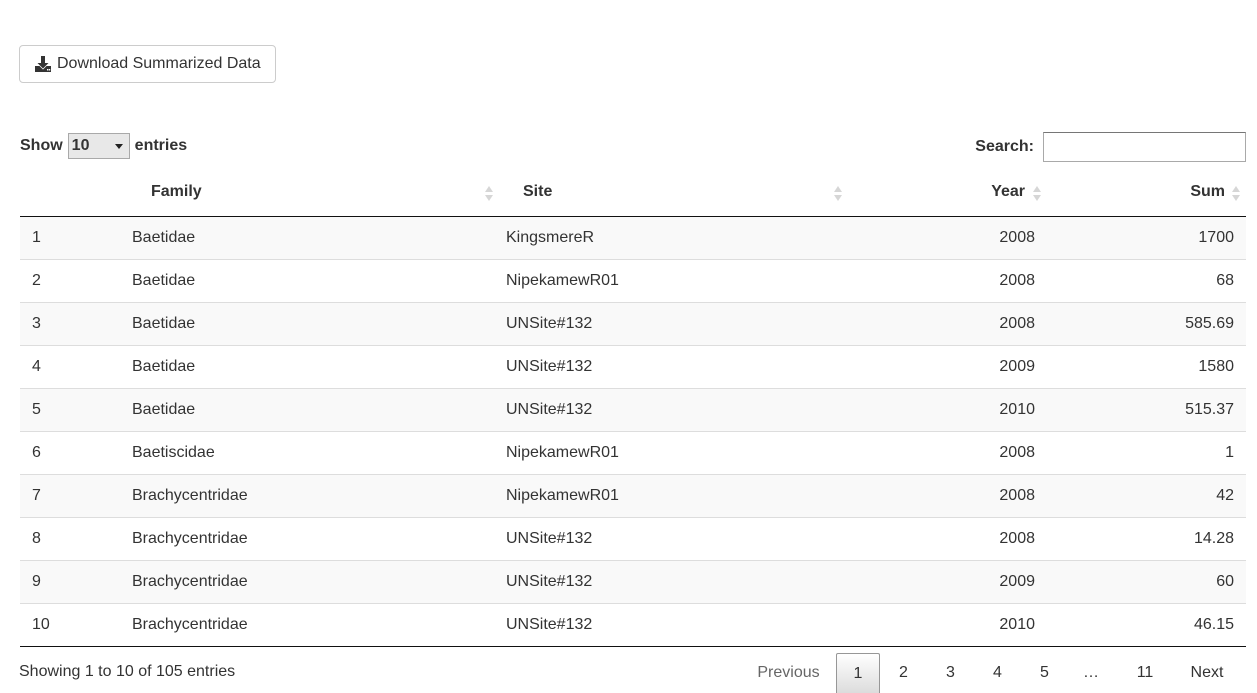 Image resolution: width=1257 pixels, height=693 pixels. What do you see at coordinates (80, 145) in the screenshot?
I see `entries-per-page-value: 10` at bounding box center [80, 145].